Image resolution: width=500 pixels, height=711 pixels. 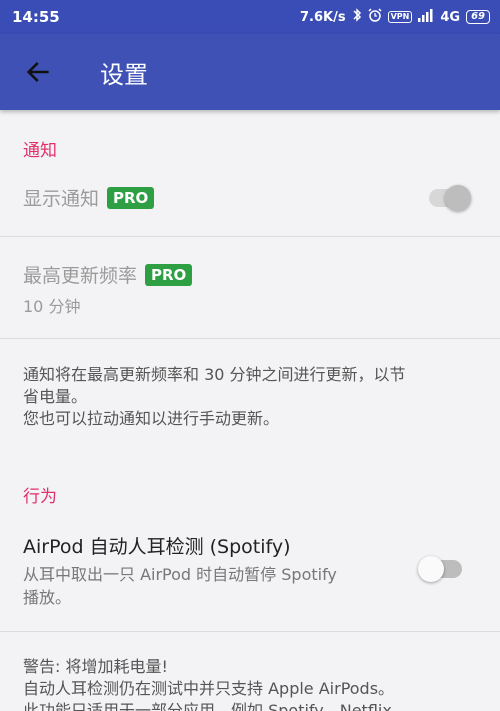 I want to click on page-title: 设置, so click(x=124, y=74).